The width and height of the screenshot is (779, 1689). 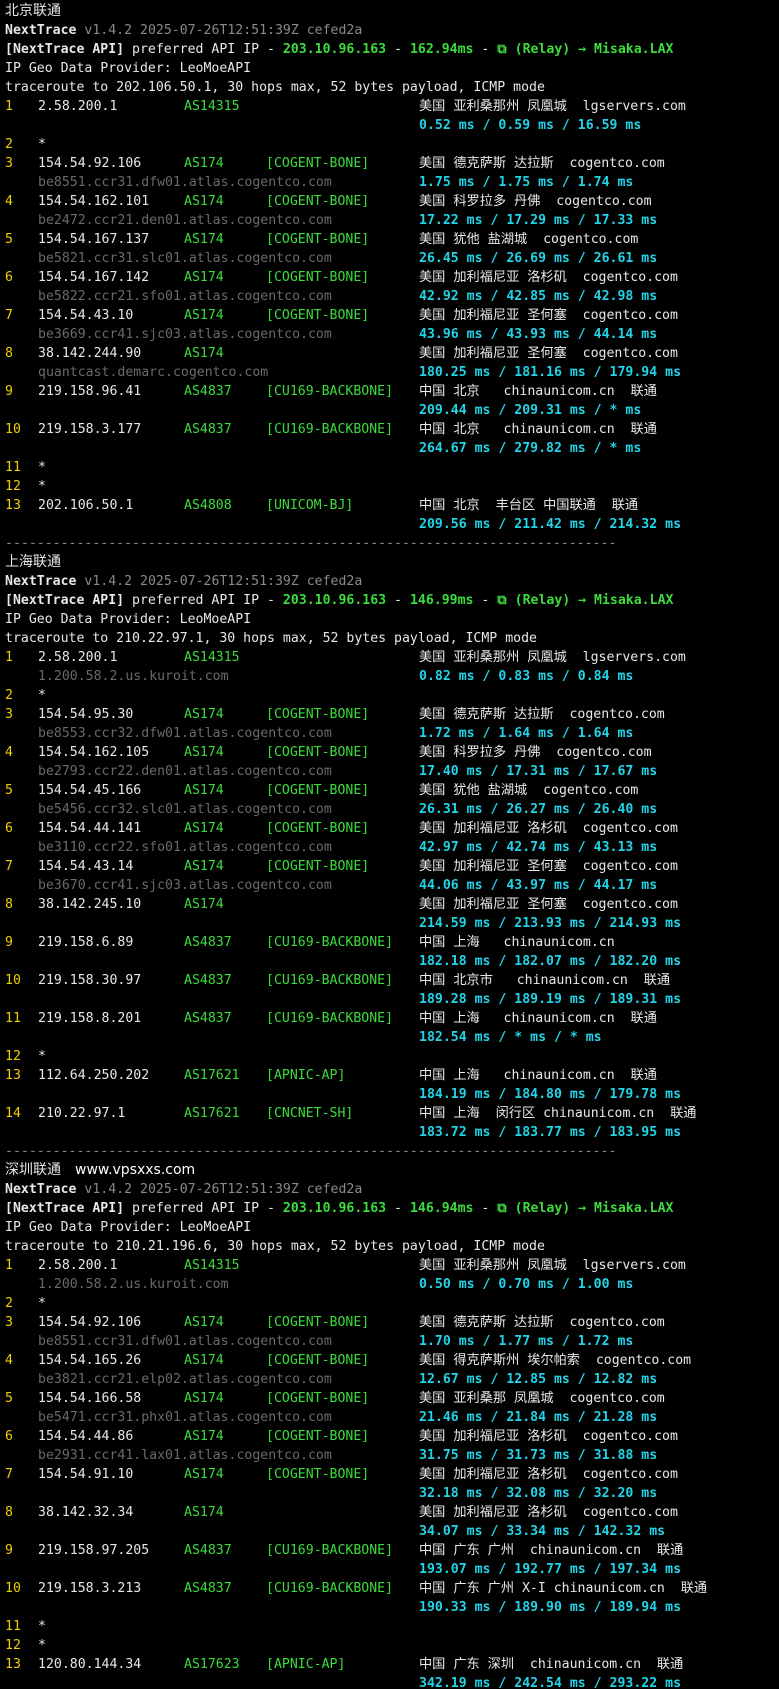 What do you see at coordinates (392, 1626) in the screenshot?
I see `hop-line: 11 *` at bounding box center [392, 1626].